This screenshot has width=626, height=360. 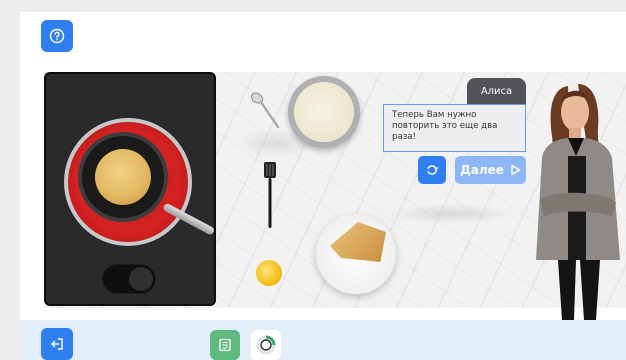 I want to click on oil-dish, so click(x=269, y=273).